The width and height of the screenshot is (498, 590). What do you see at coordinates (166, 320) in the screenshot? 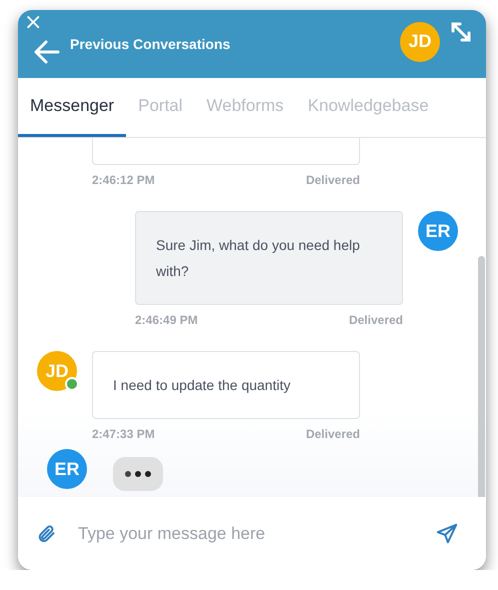
I see `message-time: 2:46:49 PM` at bounding box center [166, 320].